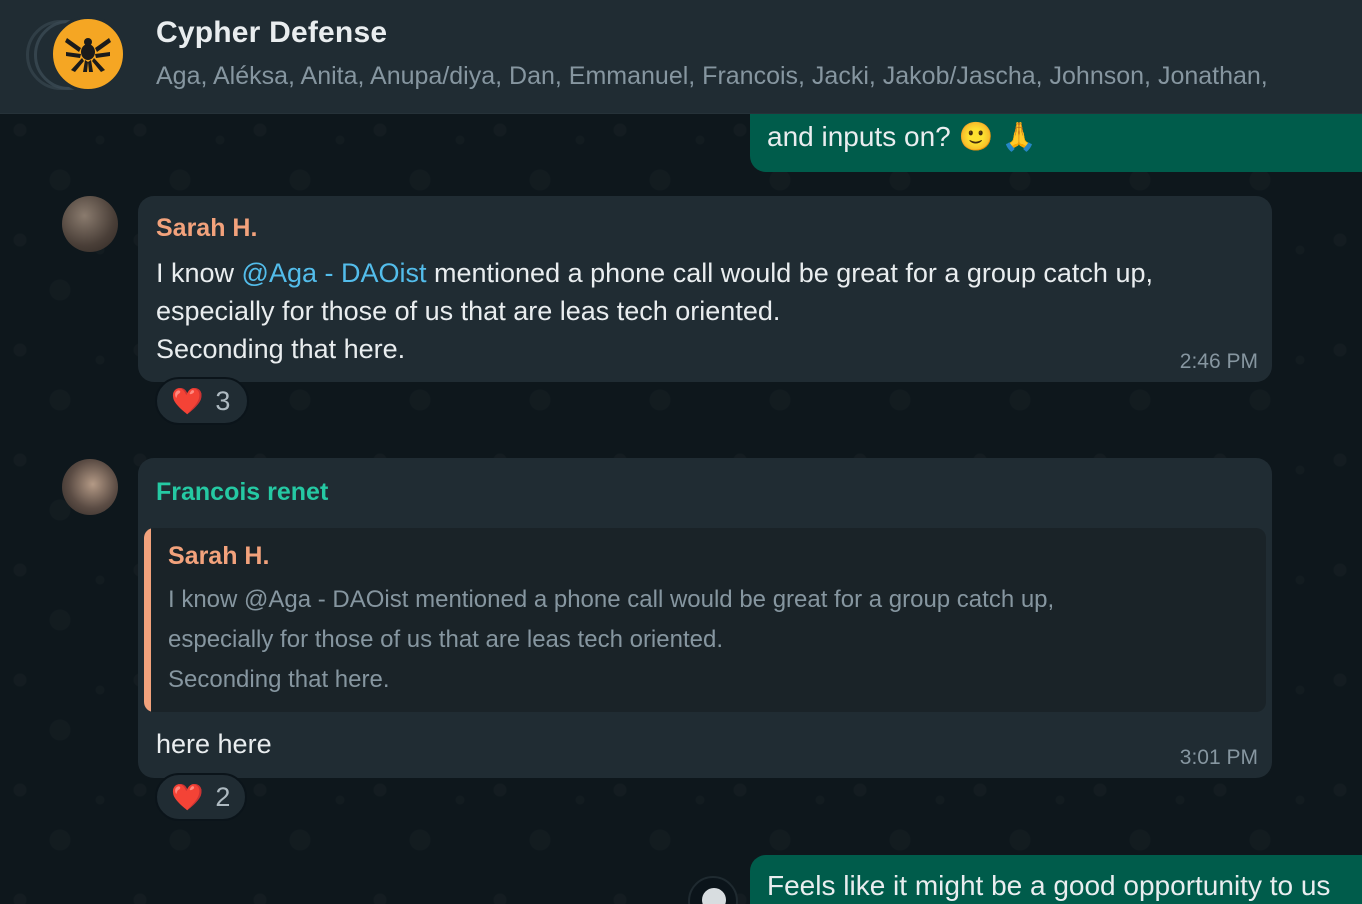 The image size is (1362, 904). Describe the element at coordinates (1218, 361) in the screenshot. I see `message-timestamp: 2:46 PM` at that location.